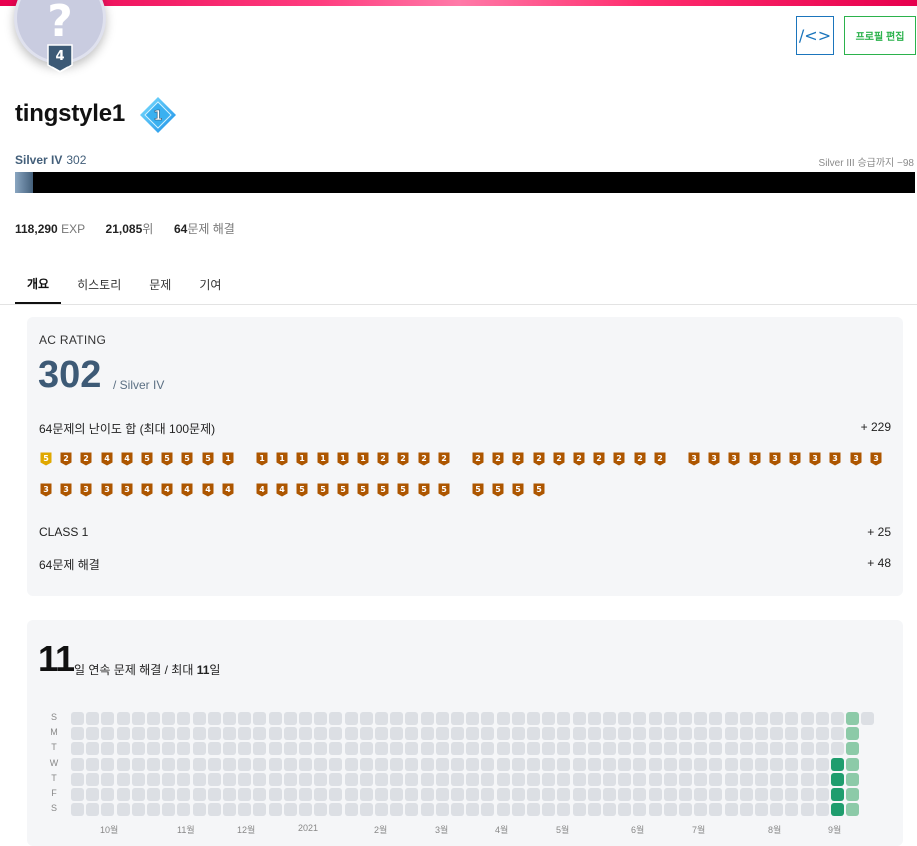 The image size is (917, 846). I want to click on code-view-button: /<>, so click(815, 35).